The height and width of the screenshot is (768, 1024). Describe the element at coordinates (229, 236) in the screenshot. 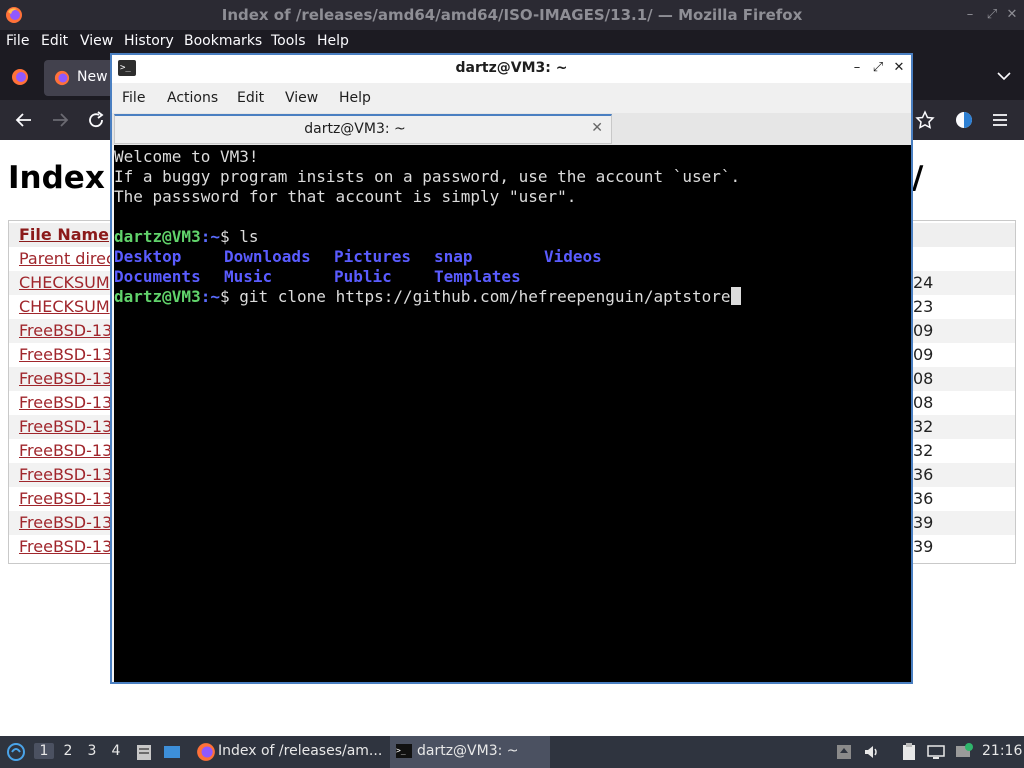

I see `prompt-sign: $` at that location.